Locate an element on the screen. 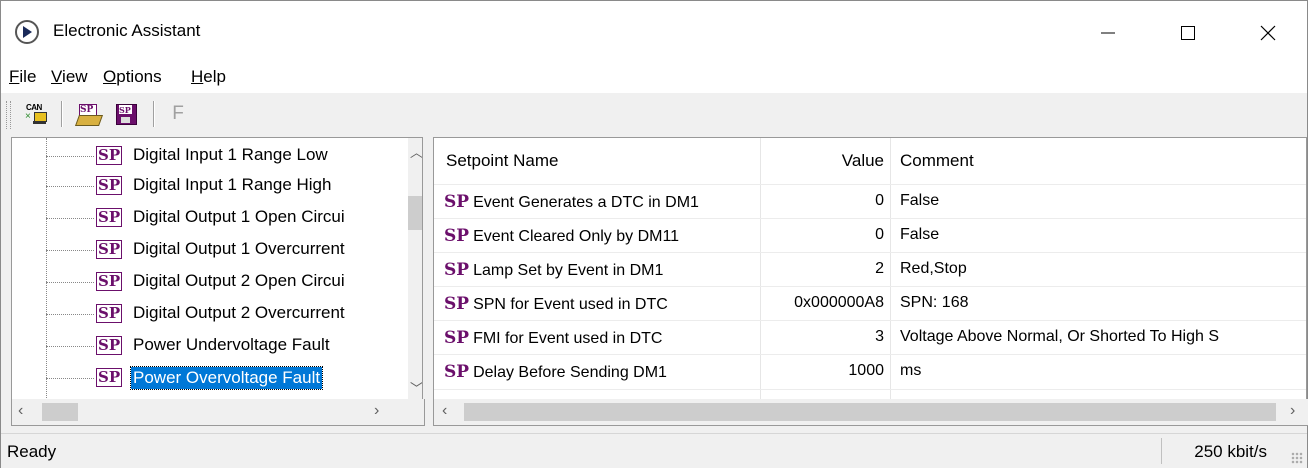 The height and width of the screenshot is (468, 1308). table-row: SP Event Generates a DTC in DM1 0 False is located at coordinates (870, 201).